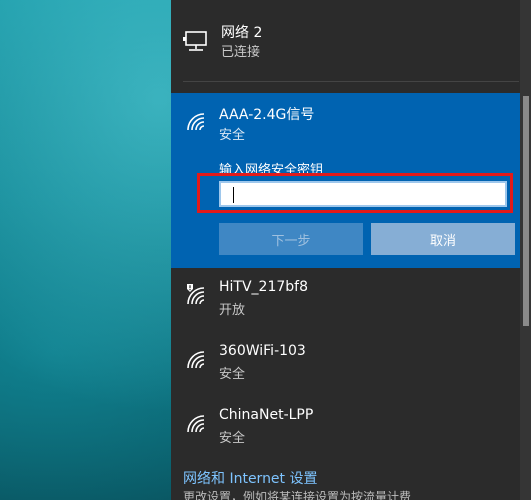 This screenshot has height=500, width=531. Describe the element at coordinates (351, 41) in the screenshot. I see `connected-network-item: 网络 2 已连接` at that location.